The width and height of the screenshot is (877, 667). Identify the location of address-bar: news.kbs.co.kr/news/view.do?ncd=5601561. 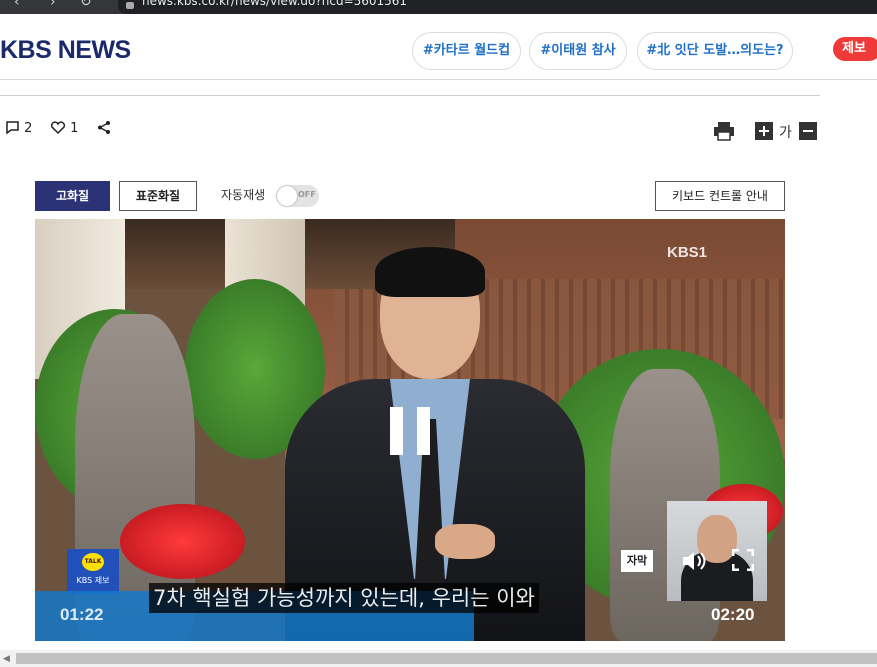
(497, 7).